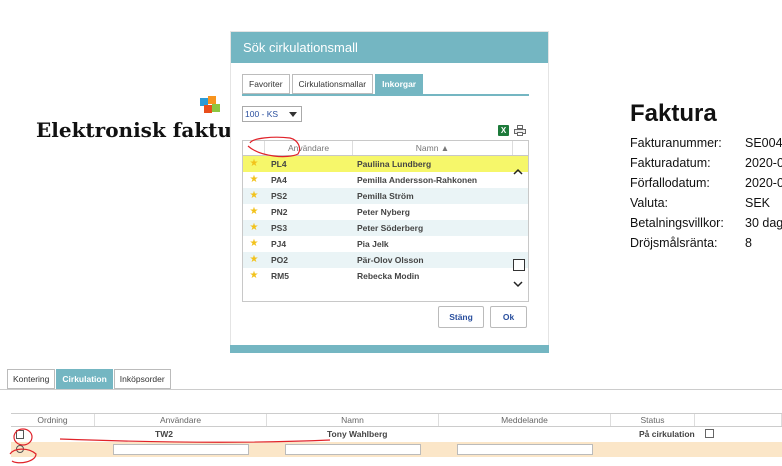 This screenshot has width=782, height=466. Describe the element at coordinates (706, 183) in the screenshot. I see `due-date-row: Förfallodatum: 2020-0` at that location.